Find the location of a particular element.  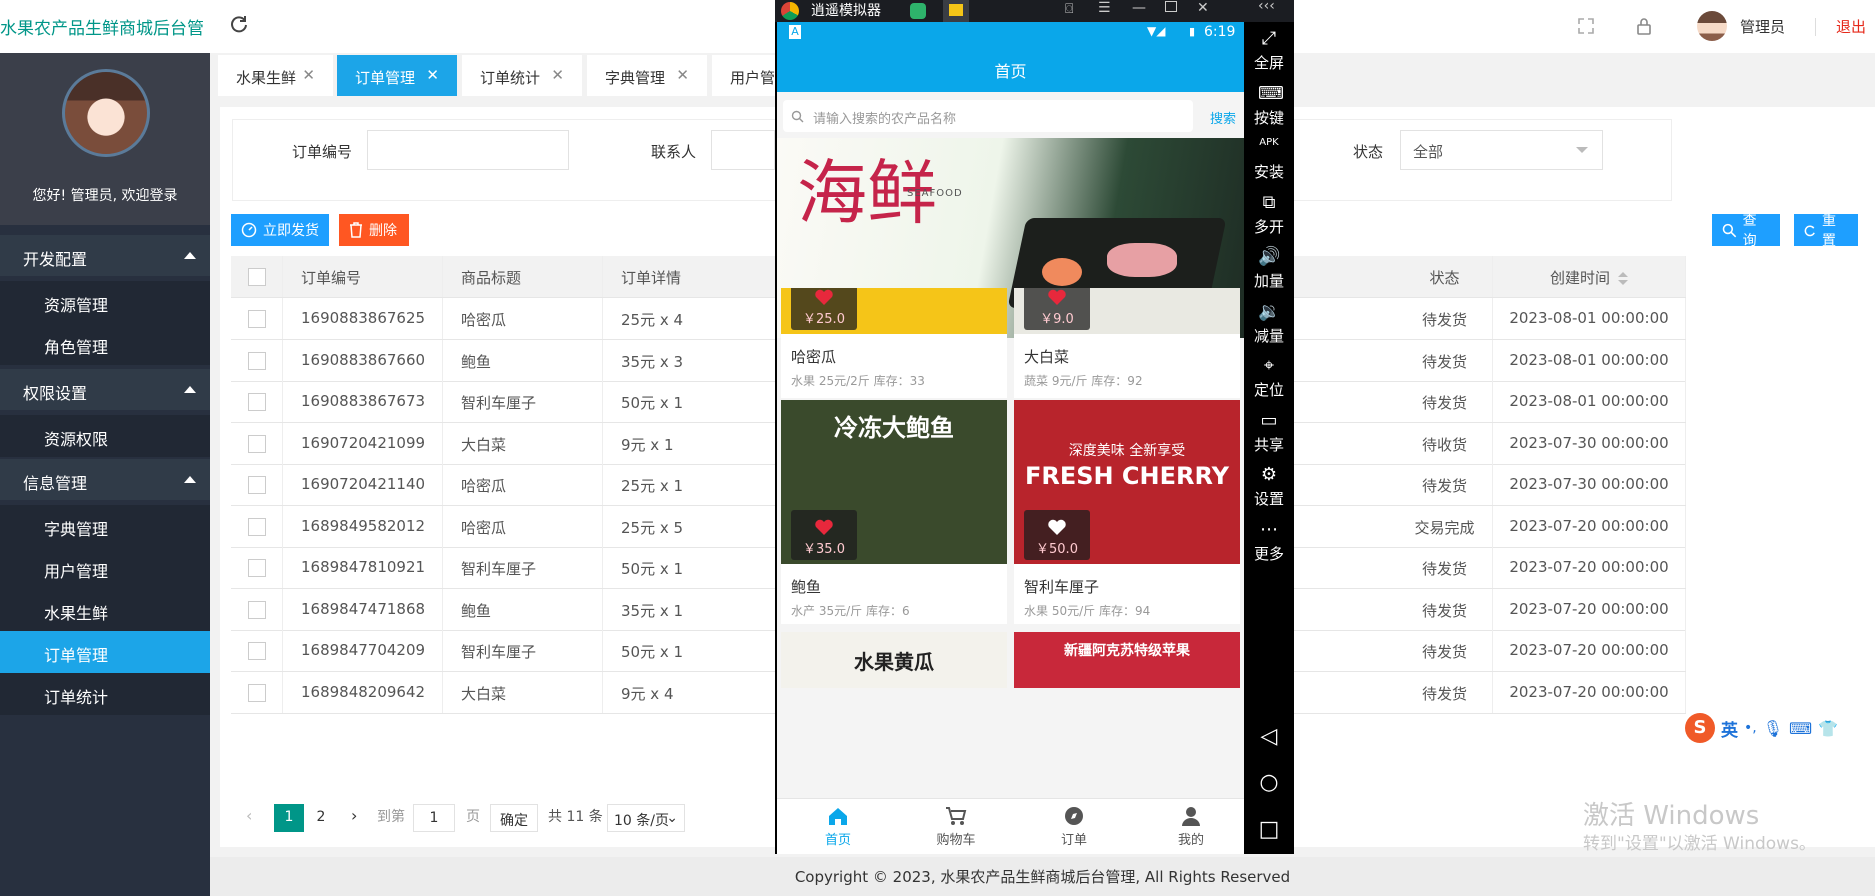

maximize-icon is located at coordinates (1171, 6).